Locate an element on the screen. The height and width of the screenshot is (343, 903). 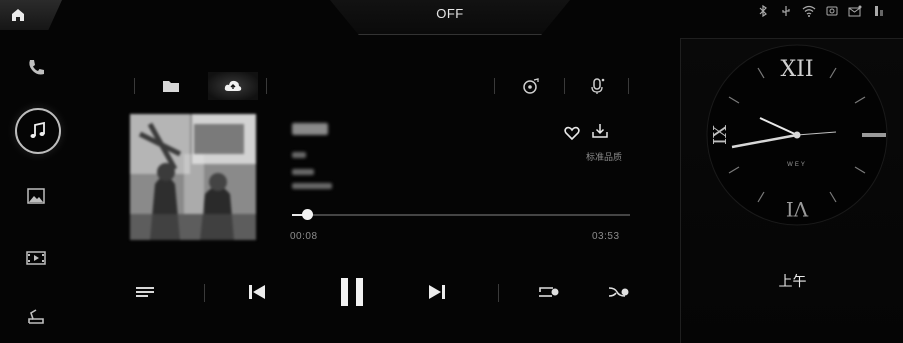
album-blurred is located at coordinates (303, 172).